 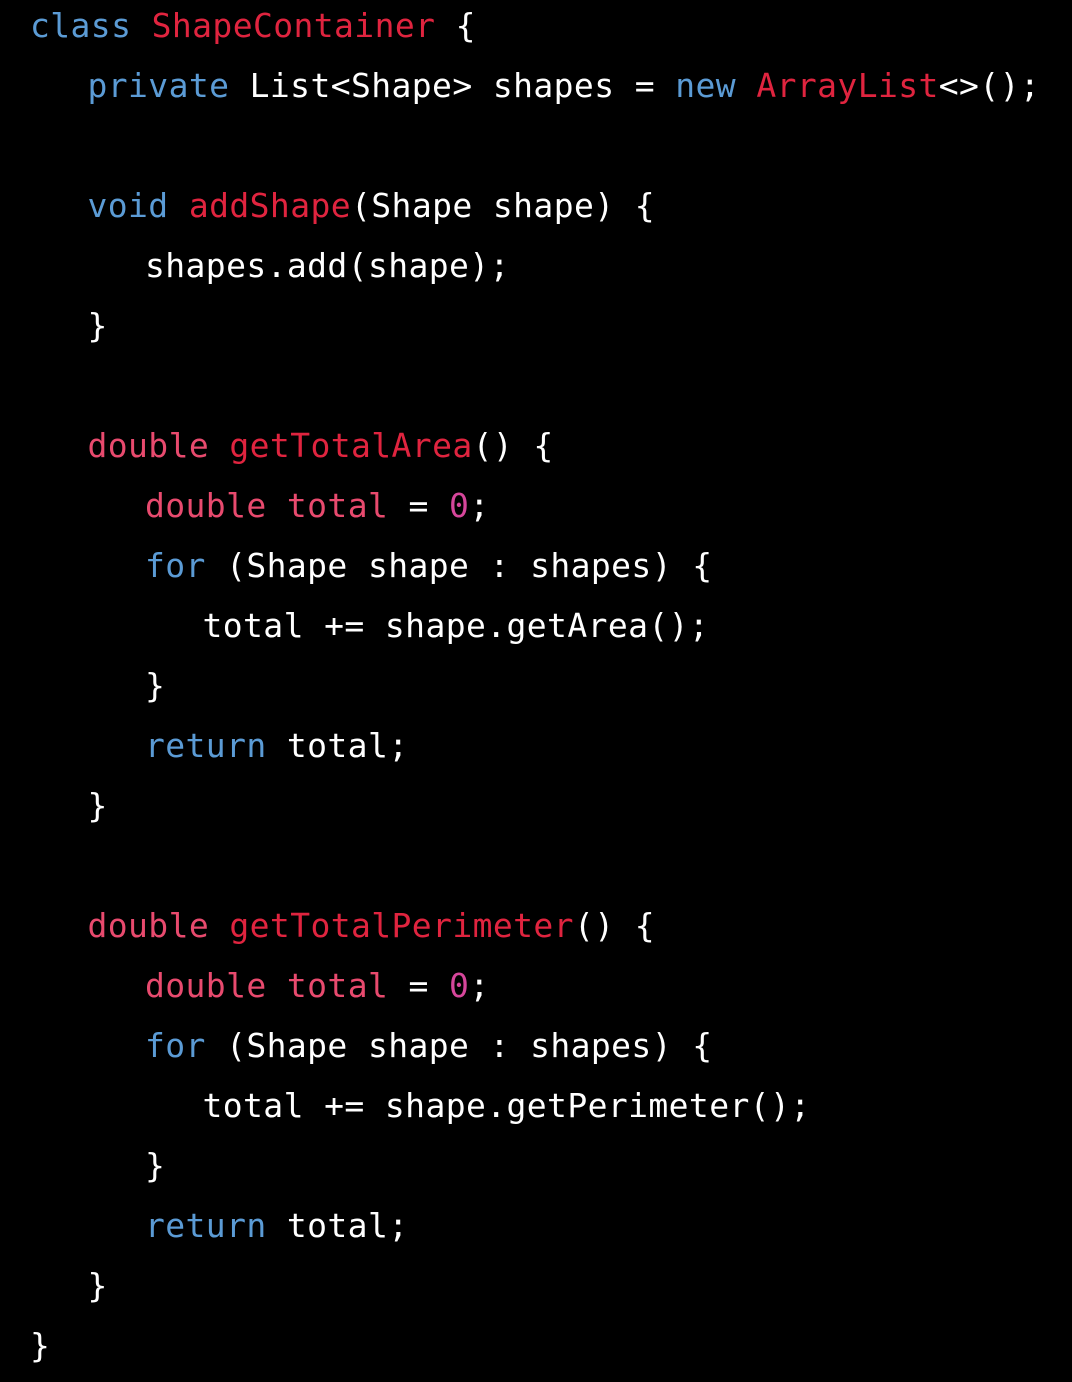 I want to click on code-token-name: getTotalPerimeter, so click(x=401, y=925).